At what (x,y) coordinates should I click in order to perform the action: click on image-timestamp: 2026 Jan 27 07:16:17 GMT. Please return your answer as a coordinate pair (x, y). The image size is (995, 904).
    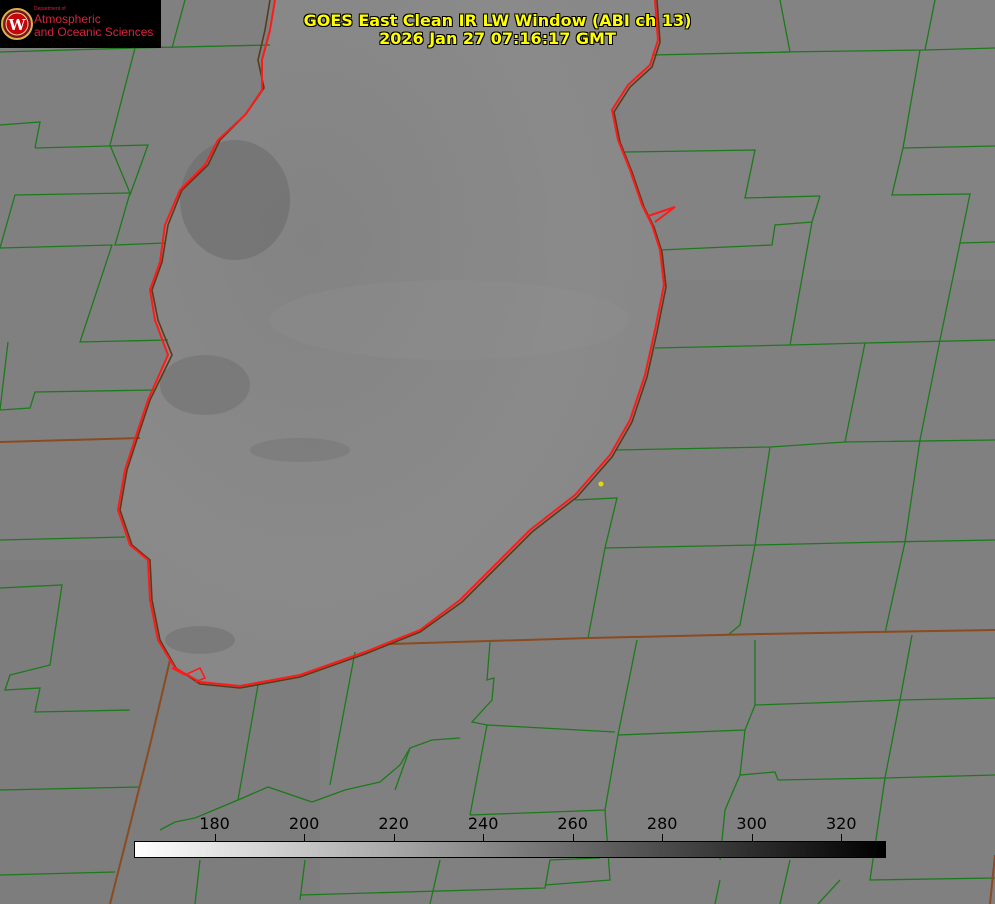
    Looking at the image, I should click on (497, 38).